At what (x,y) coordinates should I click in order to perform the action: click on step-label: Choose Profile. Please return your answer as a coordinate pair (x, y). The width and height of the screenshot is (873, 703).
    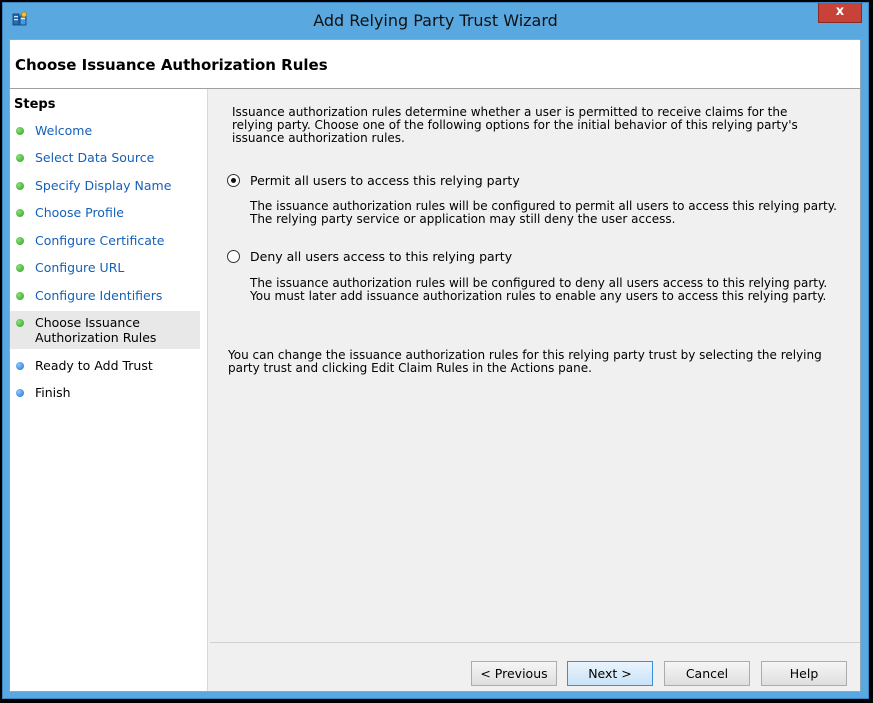
    Looking at the image, I should click on (79, 212).